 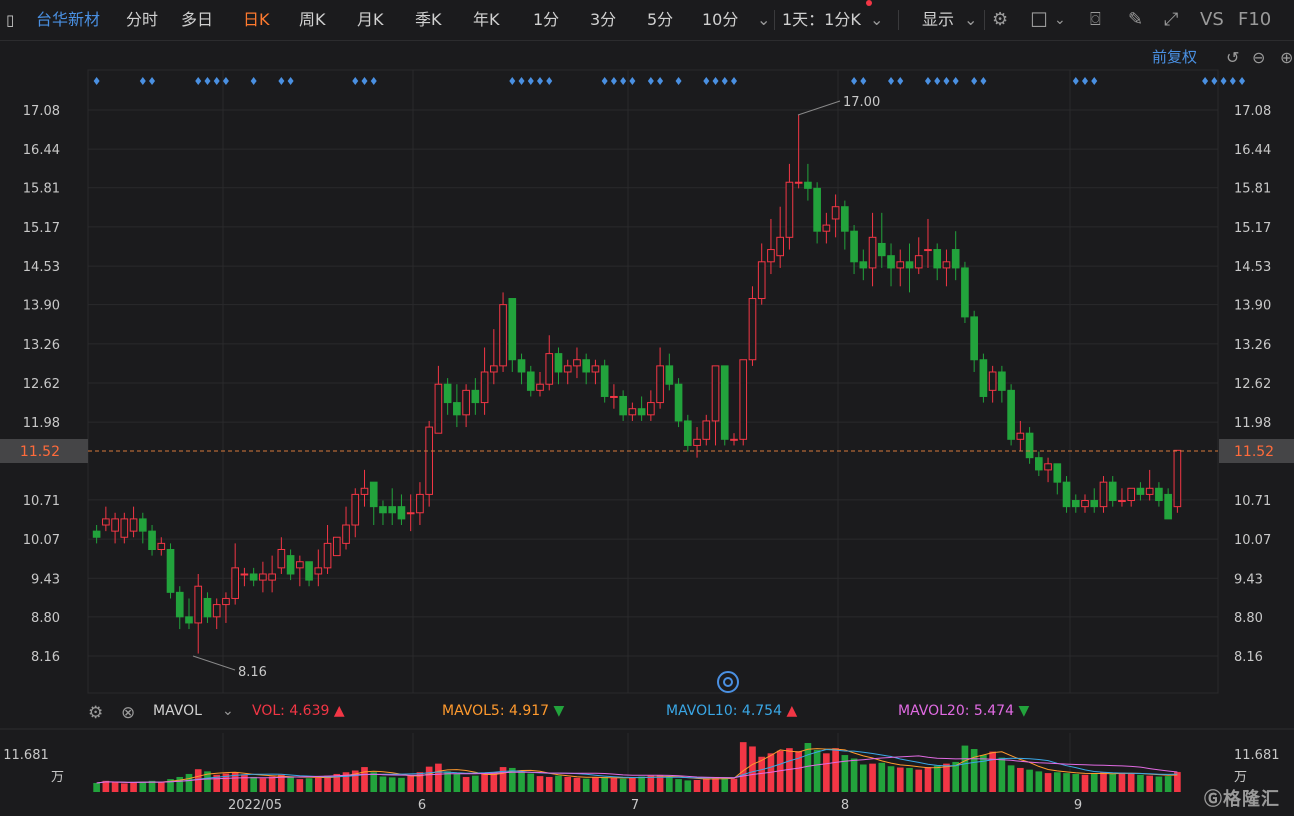 I want to click on tab-yearly-k: 年K, so click(x=486, y=20).